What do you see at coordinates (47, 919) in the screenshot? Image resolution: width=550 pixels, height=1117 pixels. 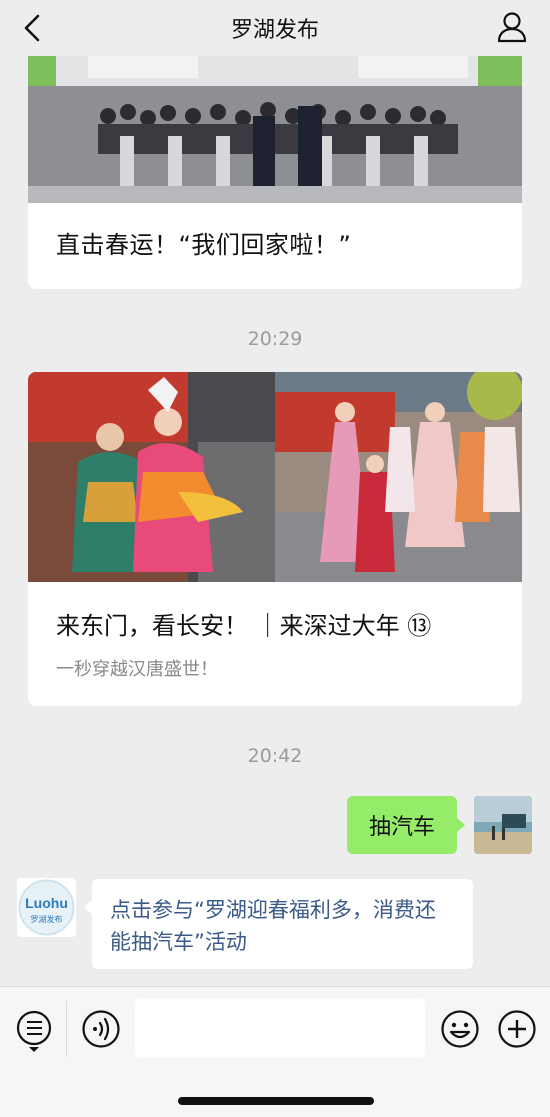 I see `avatar-logo-subtext: 罗湖发布` at bounding box center [47, 919].